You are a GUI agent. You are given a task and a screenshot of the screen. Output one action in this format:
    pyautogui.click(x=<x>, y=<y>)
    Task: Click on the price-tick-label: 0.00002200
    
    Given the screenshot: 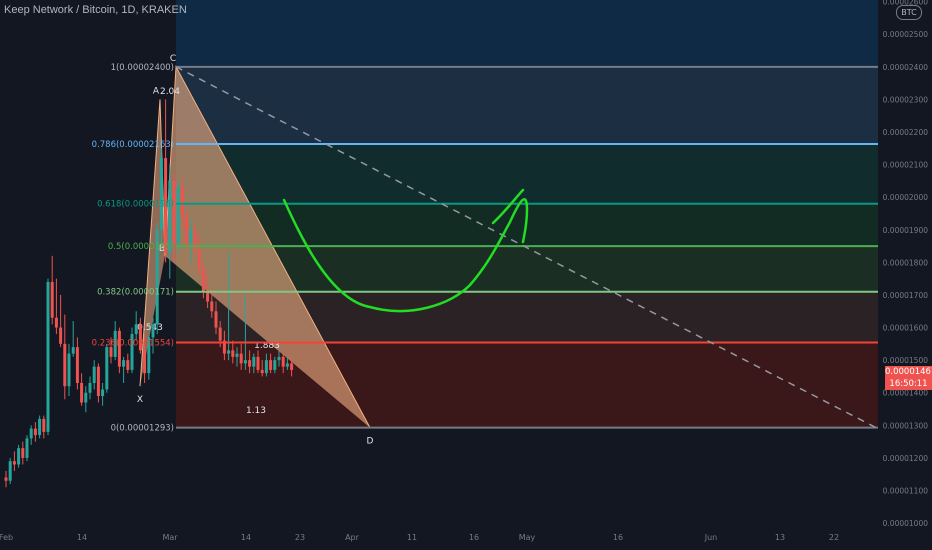 What is the action you would take?
    pyautogui.click(x=906, y=132)
    